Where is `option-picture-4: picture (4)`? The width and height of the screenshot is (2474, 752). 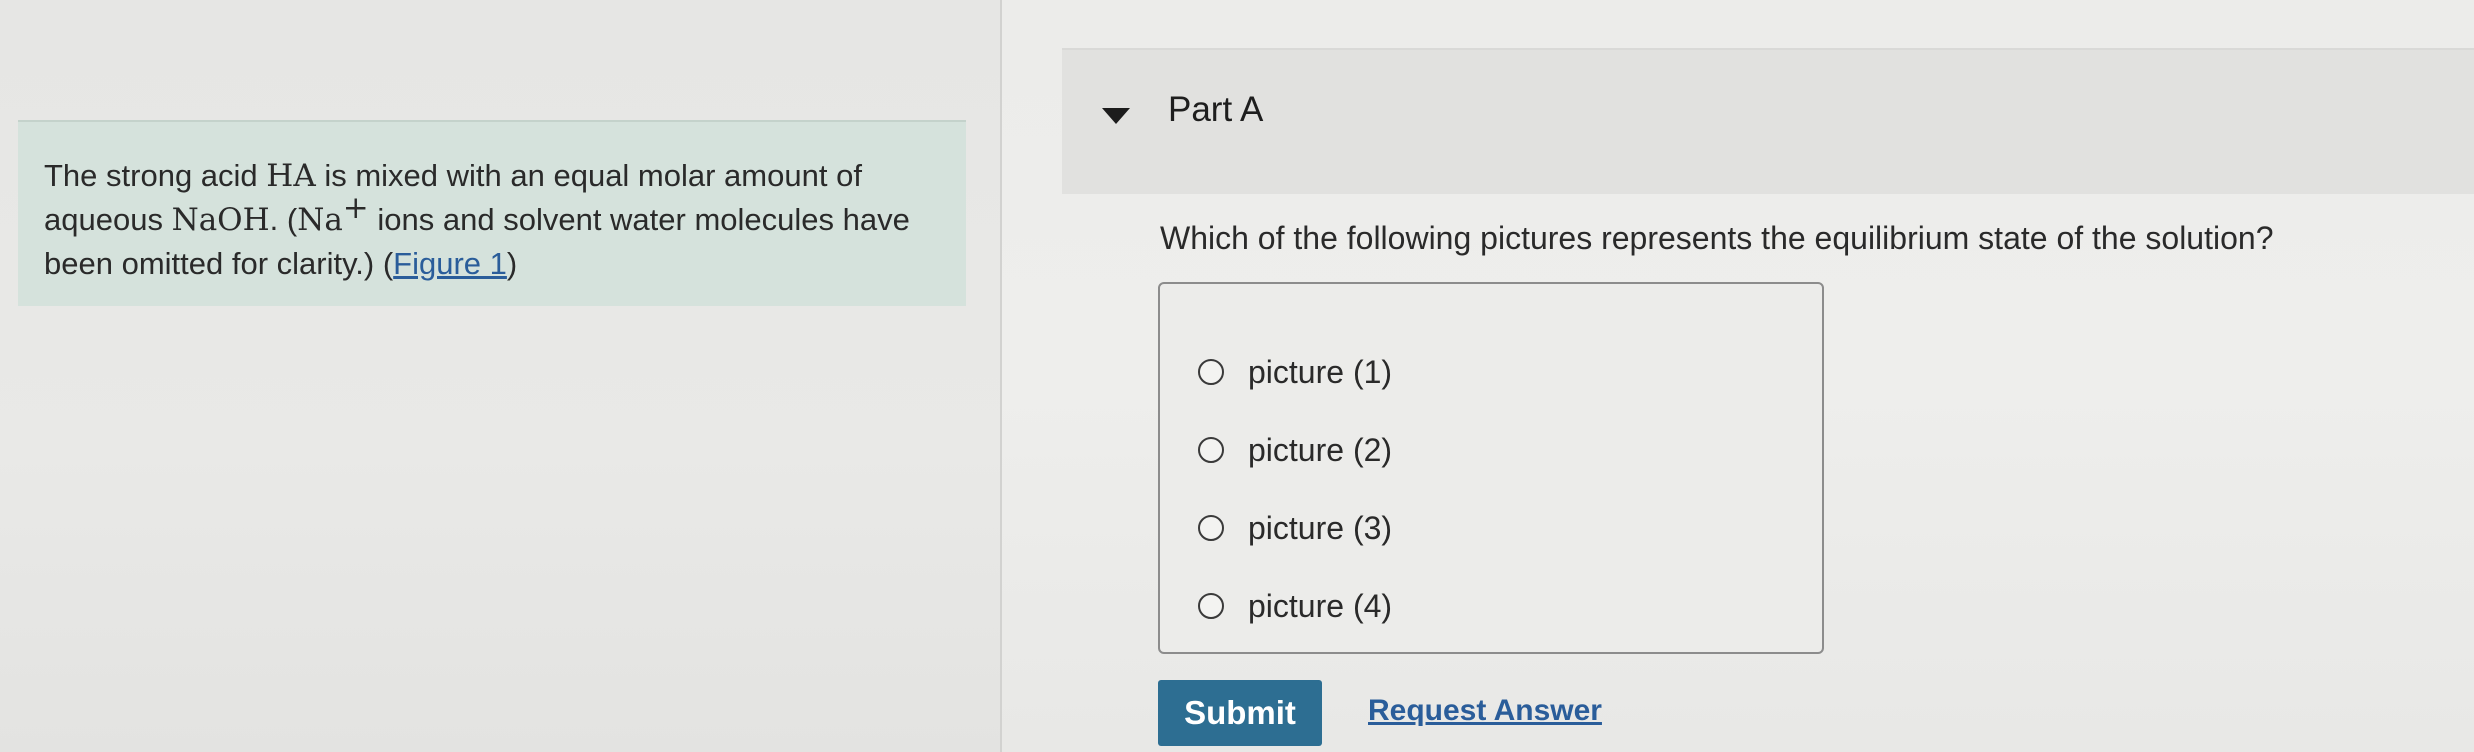
option-picture-4: picture (4) is located at coordinates (1295, 606).